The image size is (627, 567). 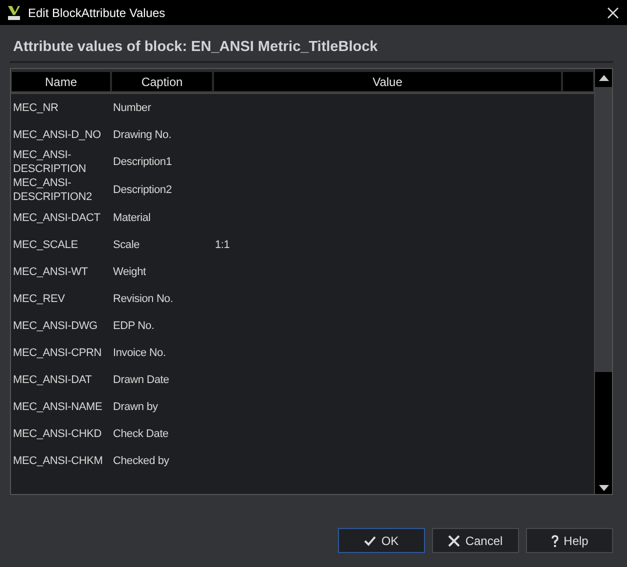 What do you see at coordinates (53, 190) in the screenshot?
I see `table-cell-text: MEC_ANSI-DESCRIPTION2` at bounding box center [53, 190].